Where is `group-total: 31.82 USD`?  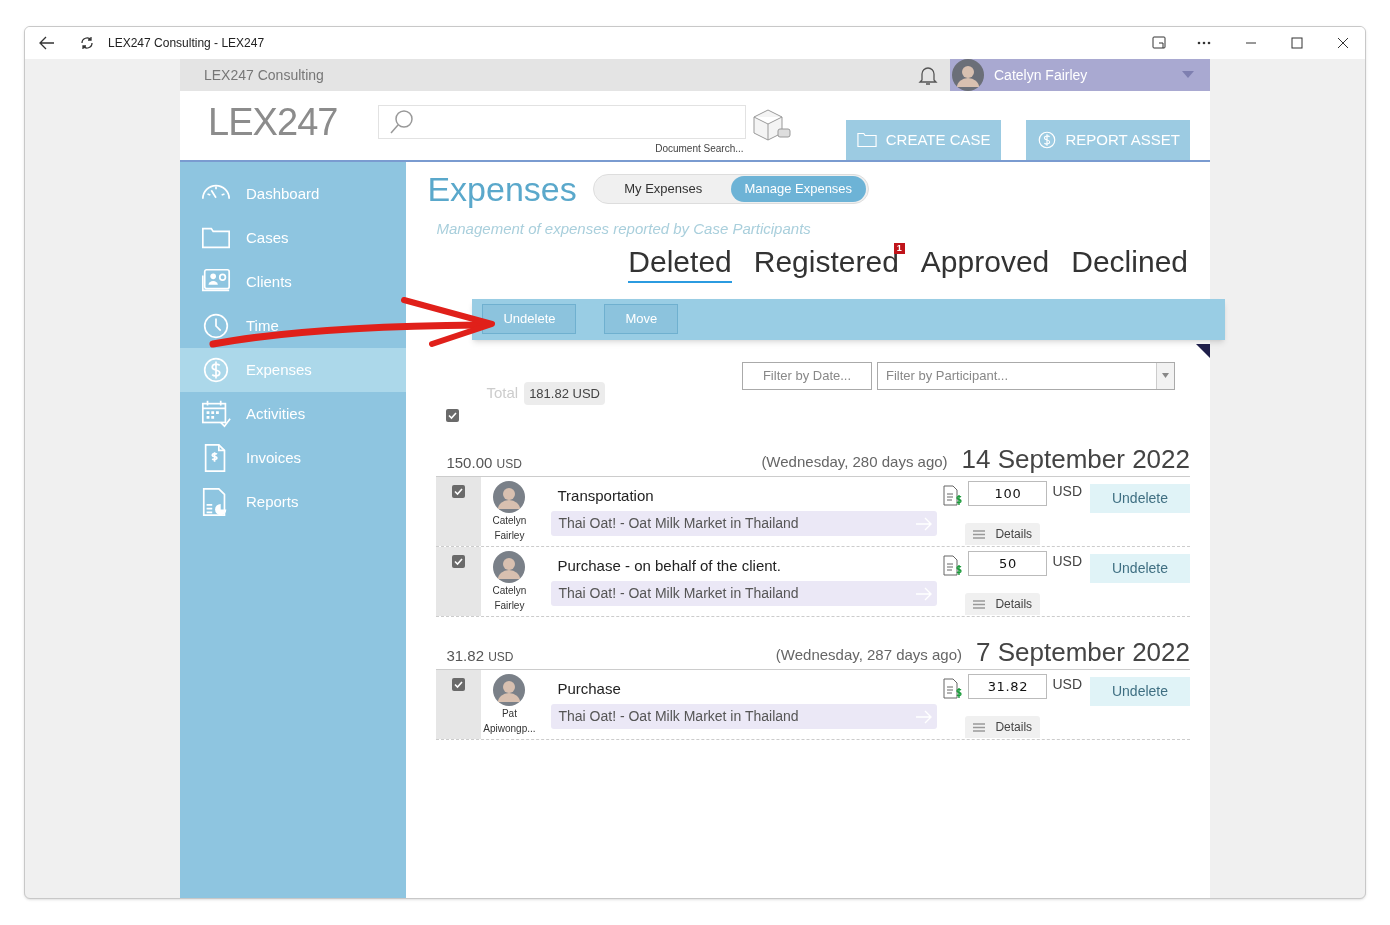 group-total: 31.82 USD is located at coordinates (479, 655).